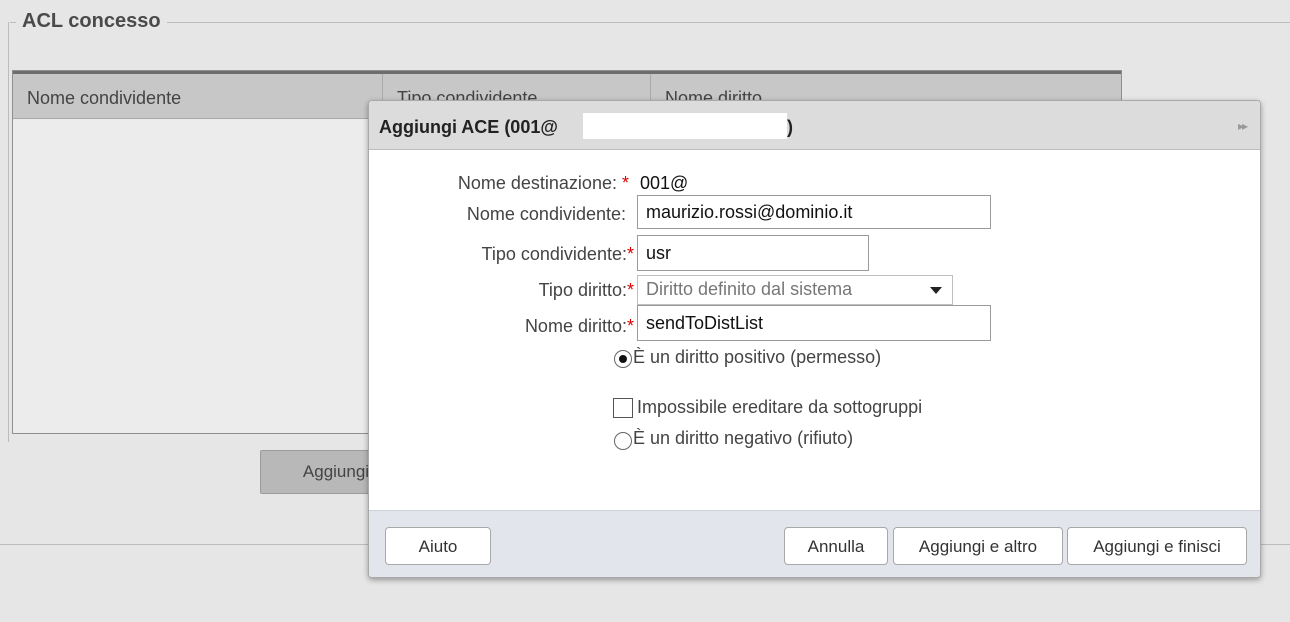  What do you see at coordinates (1243, 126) in the screenshot?
I see `collapse-icon: ▸▸` at bounding box center [1243, 126].